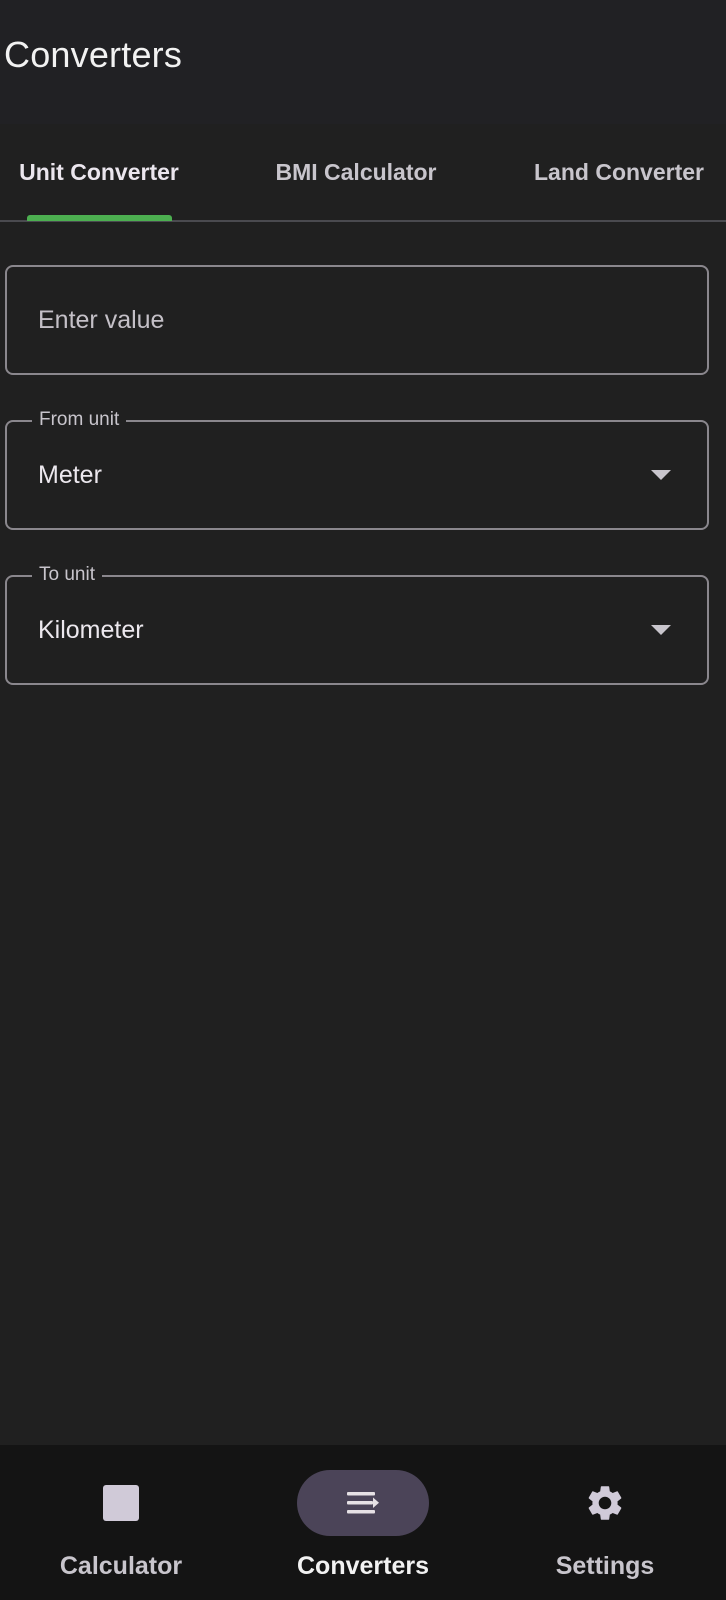 Image resolution: width=726 pixels, height=1600 pixels. I want to click on bottom-navigation: Calculator Converters Settings, so click(363, 1522).